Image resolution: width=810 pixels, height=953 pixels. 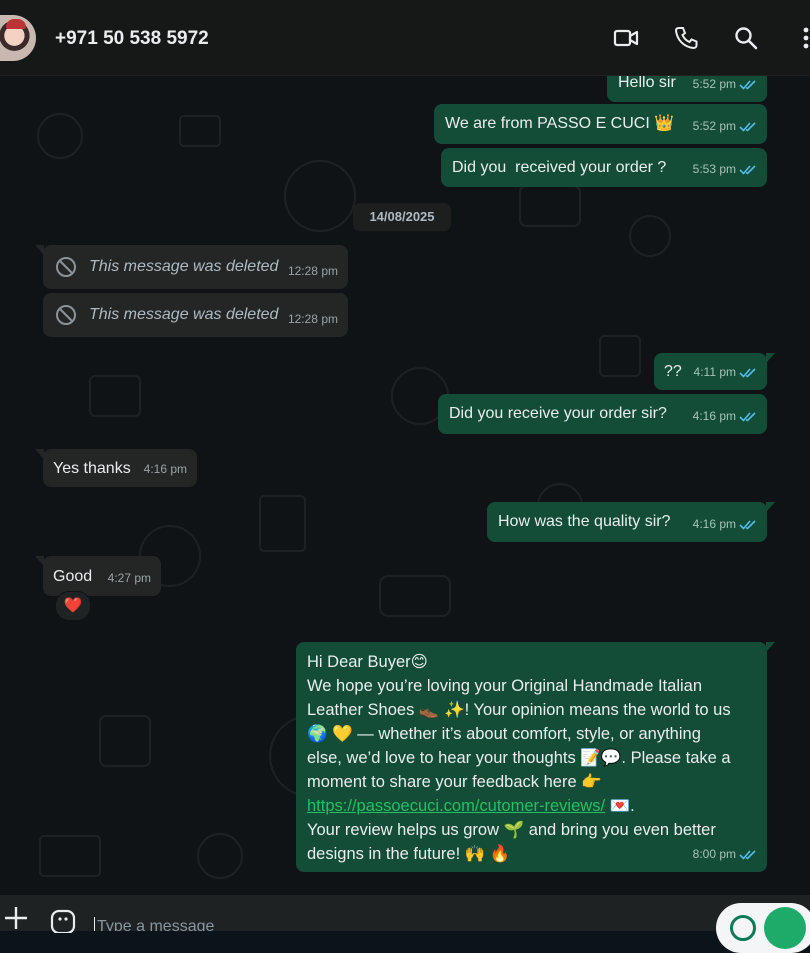 I want to click on message-text: How was the quality sir?, so click(x=584, y=521).